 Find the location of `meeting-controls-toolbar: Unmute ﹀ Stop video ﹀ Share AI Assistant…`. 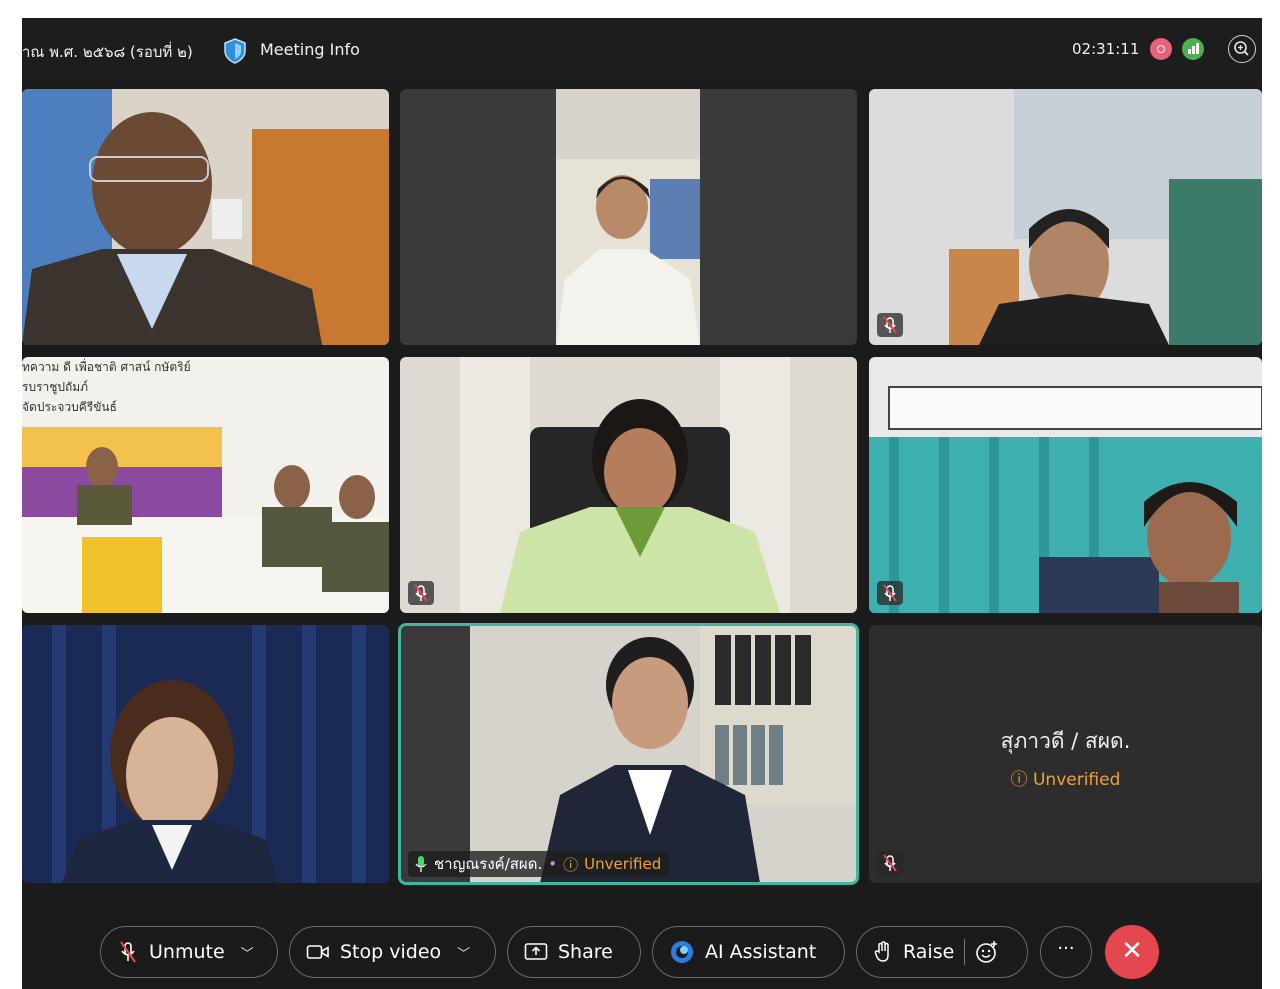

meeting-controls-toolbar: Unmute ﹀ Stop video ﹀ Share AI Assistant… is located at coordinates (642, 953).